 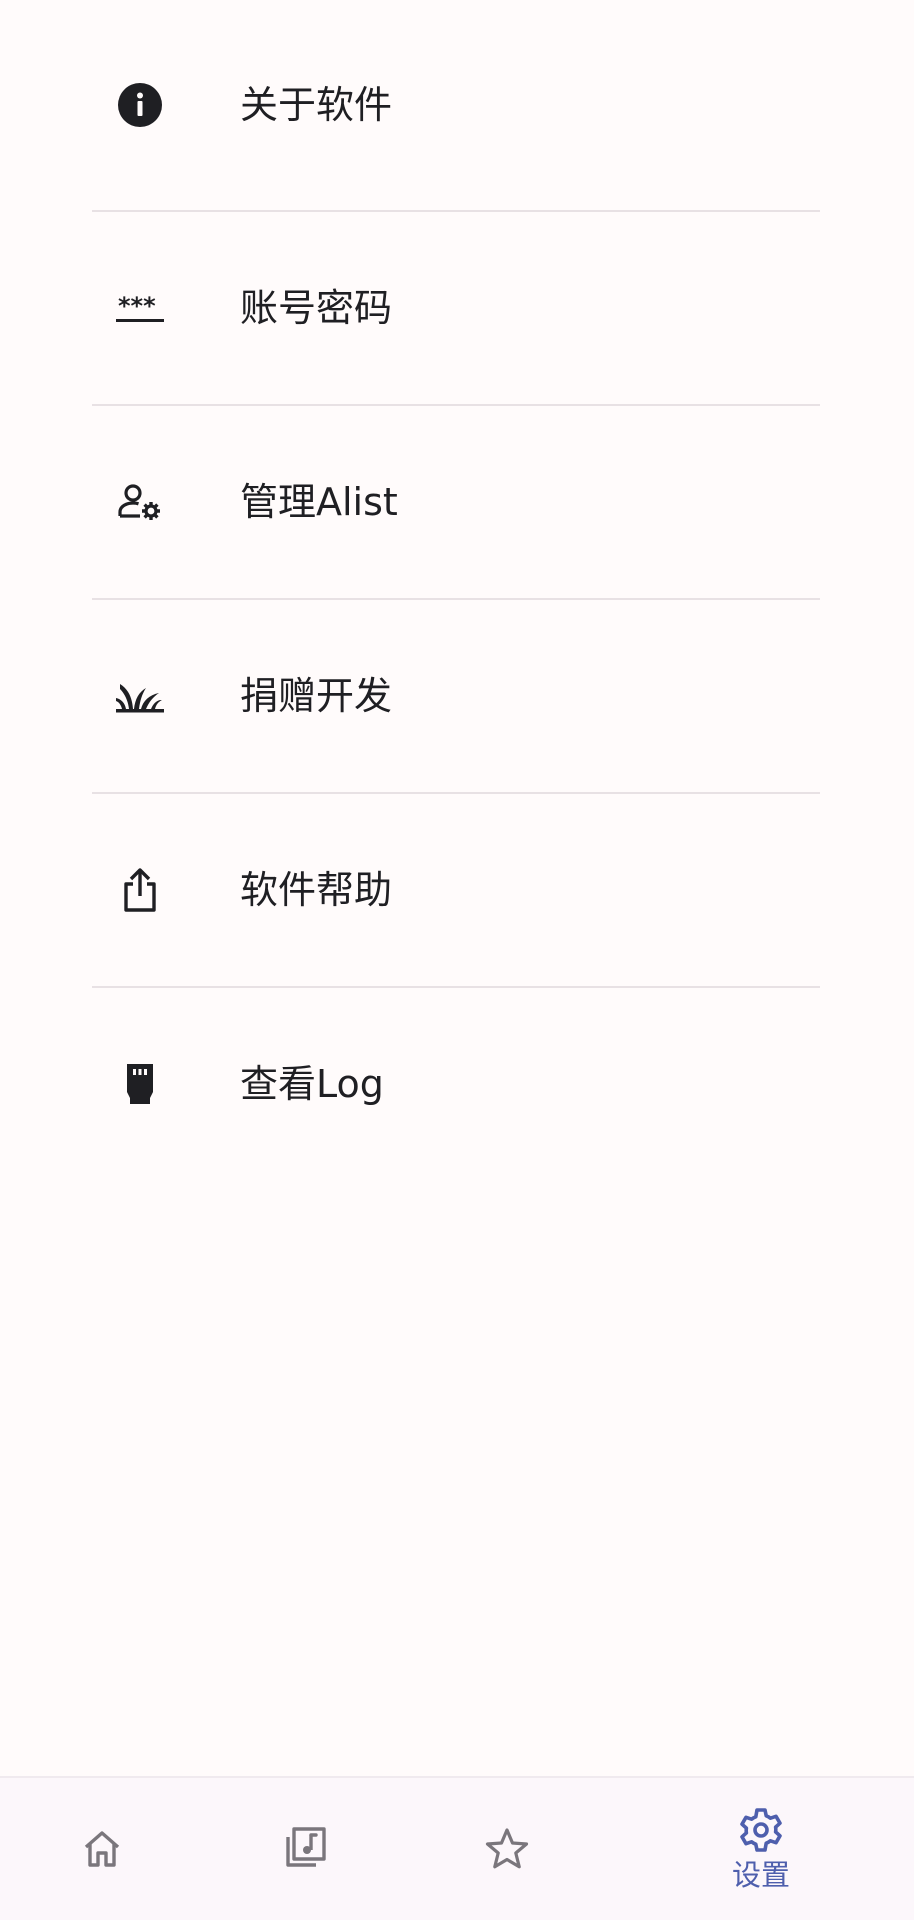 I want to click on home-icon, so click(x=102, y=1849).